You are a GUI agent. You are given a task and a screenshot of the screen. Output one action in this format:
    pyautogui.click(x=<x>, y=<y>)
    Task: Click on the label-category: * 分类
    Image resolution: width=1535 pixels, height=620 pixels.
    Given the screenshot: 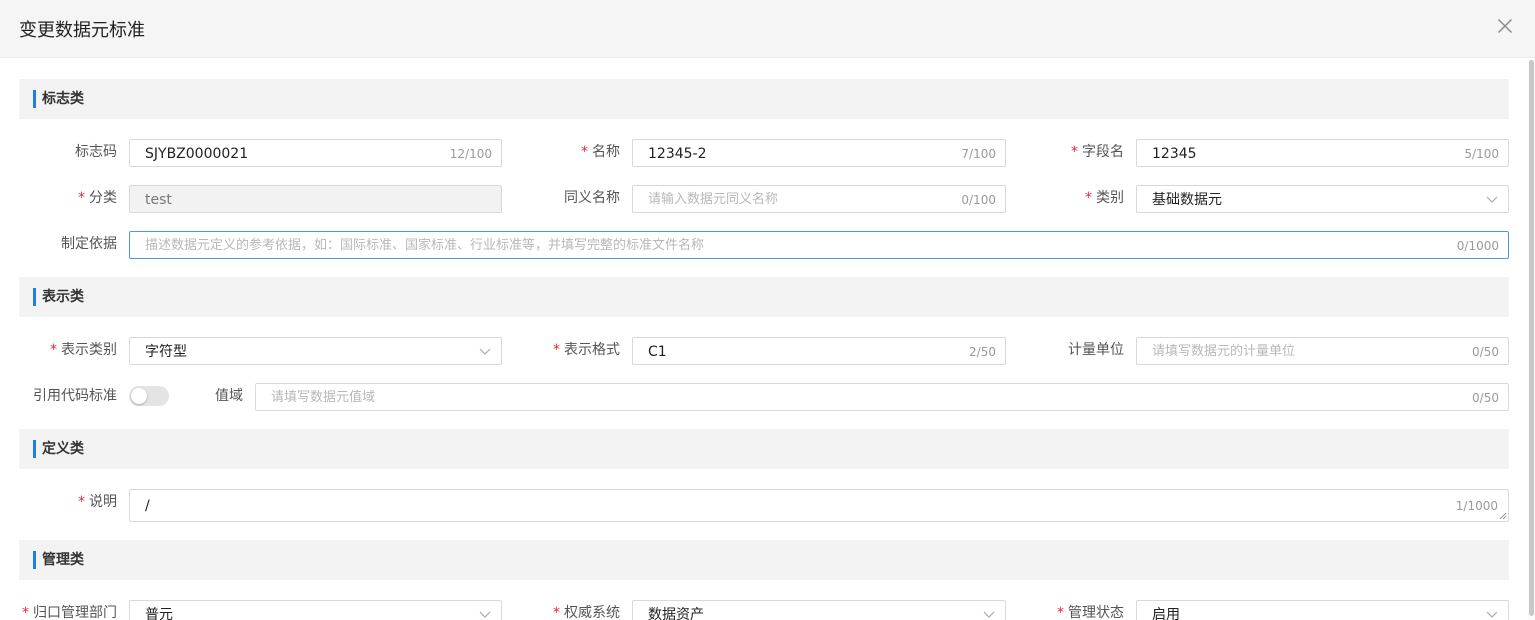 What is the action you would take?
    pyautogui.click(x=97, y=198)
    